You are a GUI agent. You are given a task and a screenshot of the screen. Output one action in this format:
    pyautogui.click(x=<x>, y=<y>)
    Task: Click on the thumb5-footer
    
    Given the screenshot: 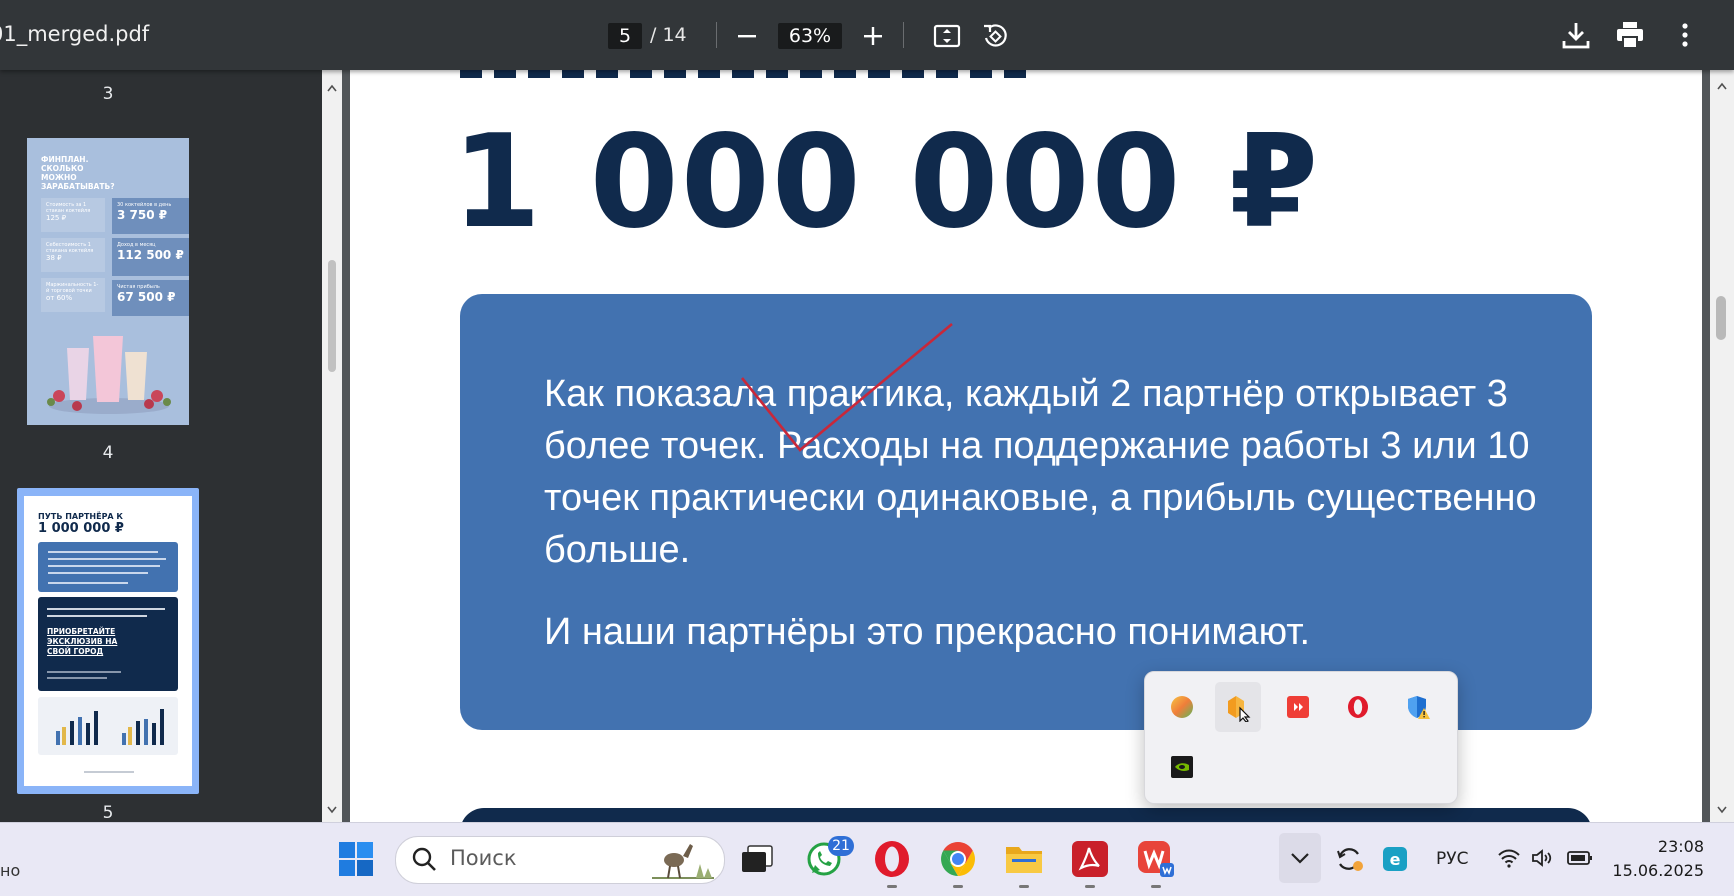 What is the action you would take?
    pyautogui.click(x=109, y=772)
    